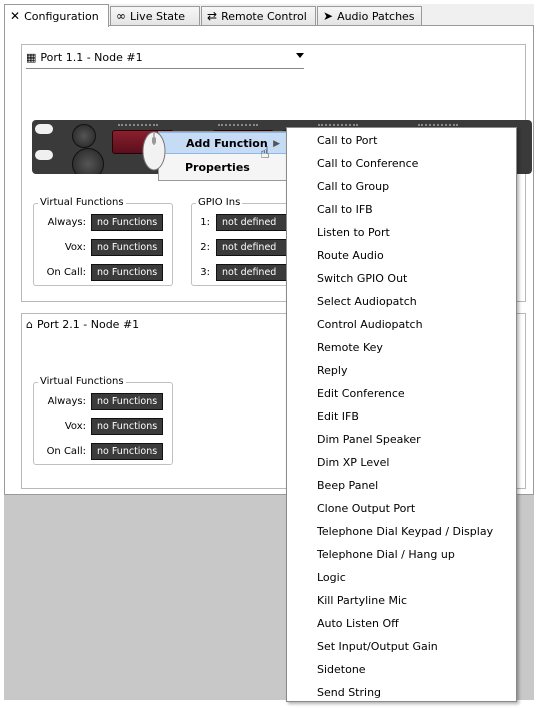 This screenshot has width=541, height=710. I want to click on port-header: ⌂ Port 2.1 - Node #1, so click(82, 324).